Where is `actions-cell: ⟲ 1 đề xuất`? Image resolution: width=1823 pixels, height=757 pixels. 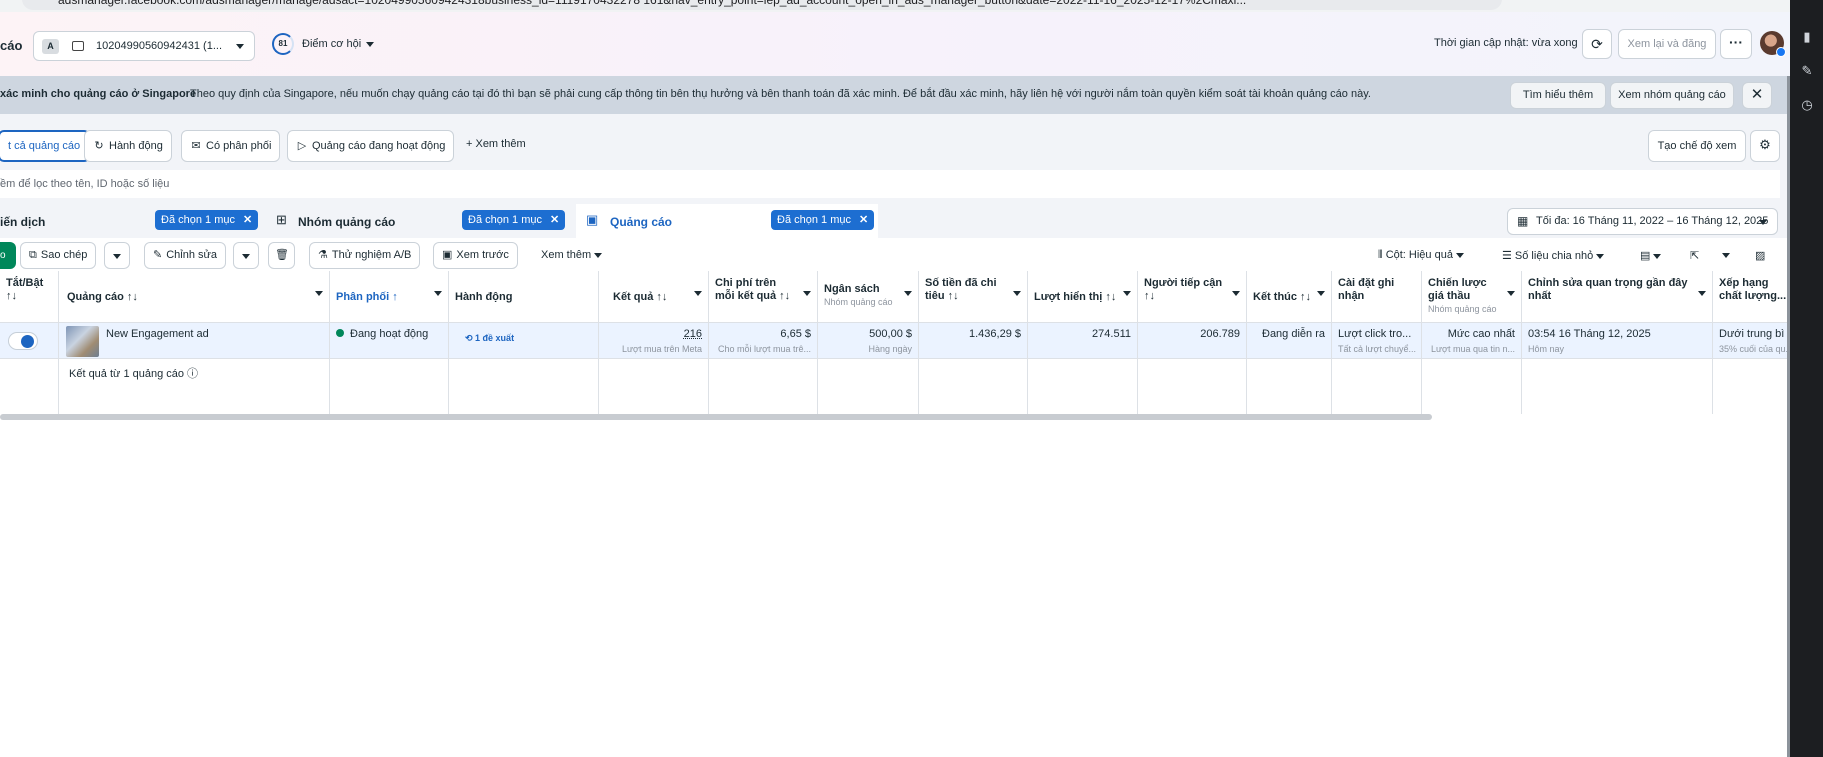 actions-cell: ⟲ 1 đề xuất is located at coordinates (524, 341).